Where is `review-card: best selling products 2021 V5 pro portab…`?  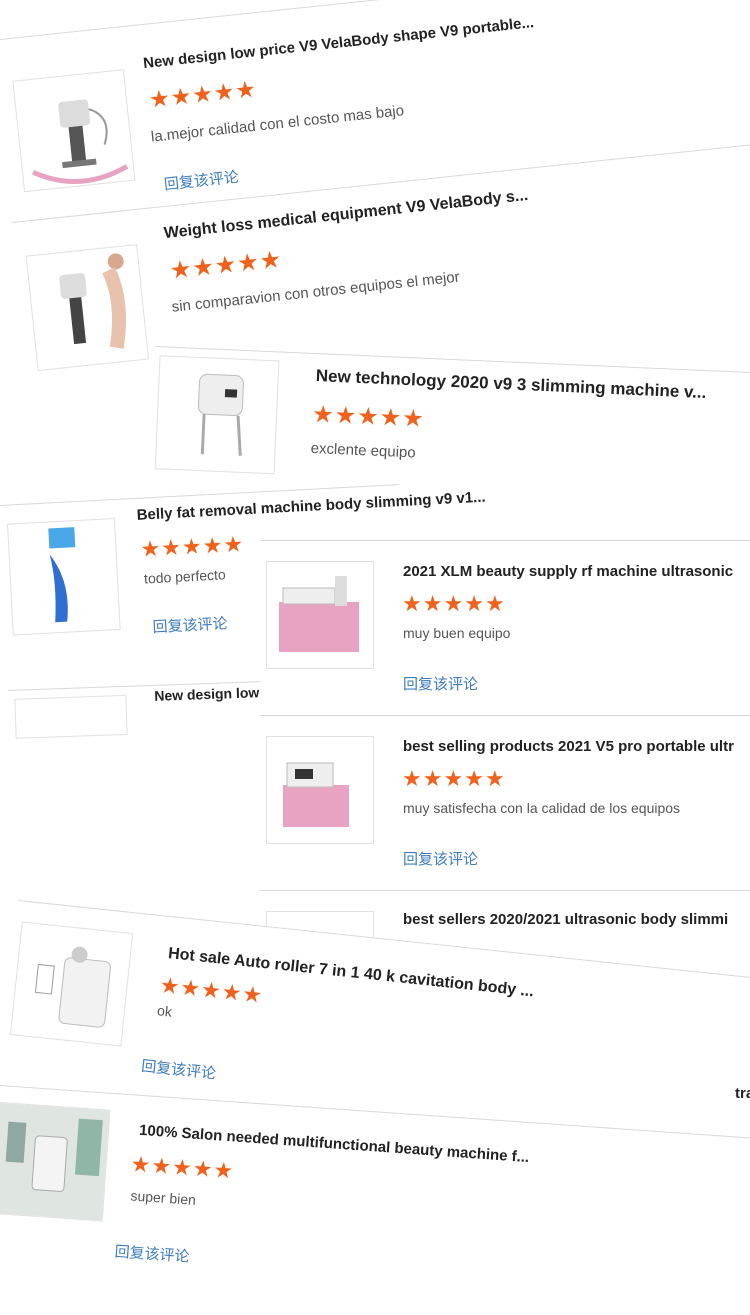 review-card: best selling products 2021 V5 pro portab… is located at coordinates (505, 803).